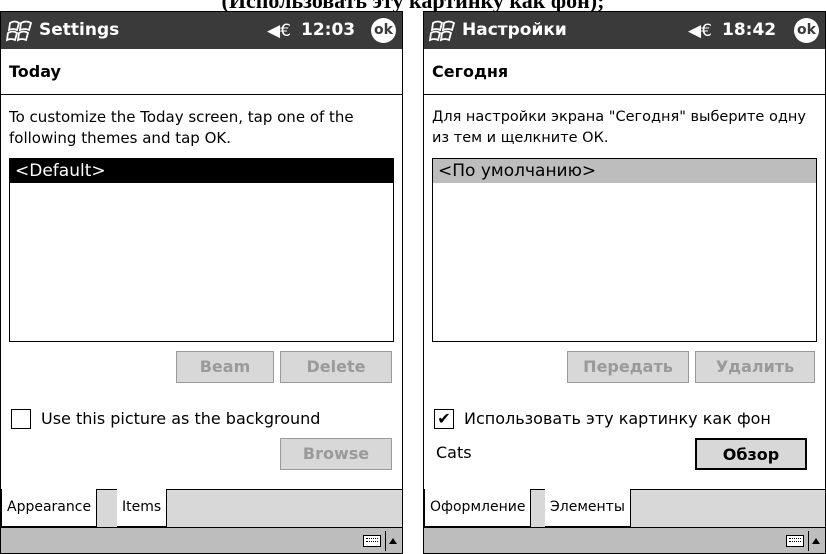 The image size is (826, 554). Describe the element at coordinates (201, 508) in the screenshot. I see `tab-bar: Appearance Items` at that location.